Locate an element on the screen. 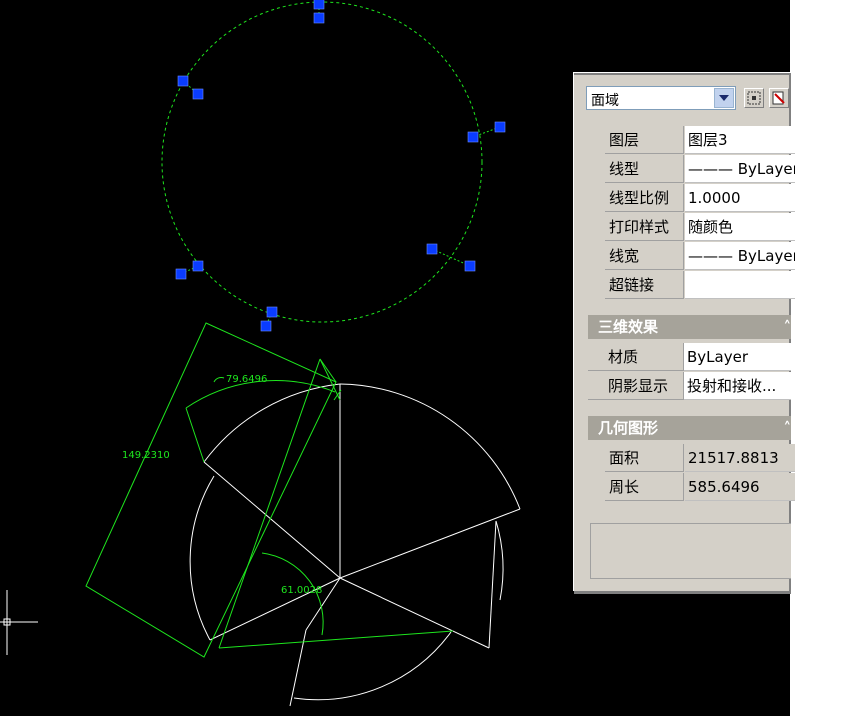 Image resolution: width=861 pixels, height=716 pixels. quick-select-button is located at coordinates (754, 98).